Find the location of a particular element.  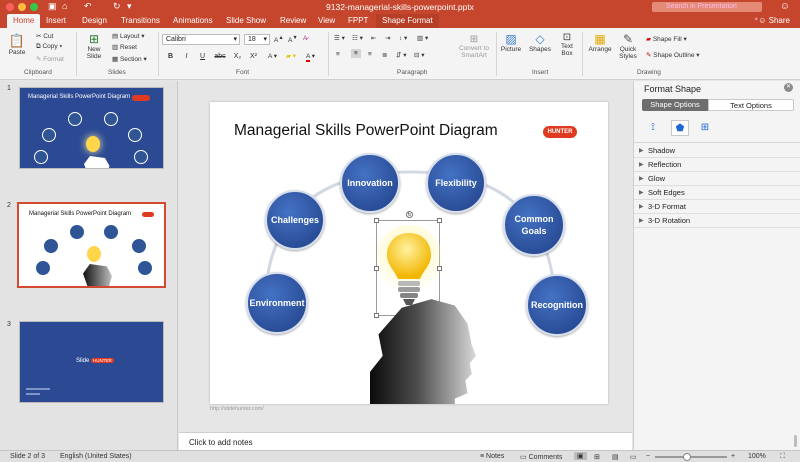

pane-scrollbar is located at coordinates (795, 441).